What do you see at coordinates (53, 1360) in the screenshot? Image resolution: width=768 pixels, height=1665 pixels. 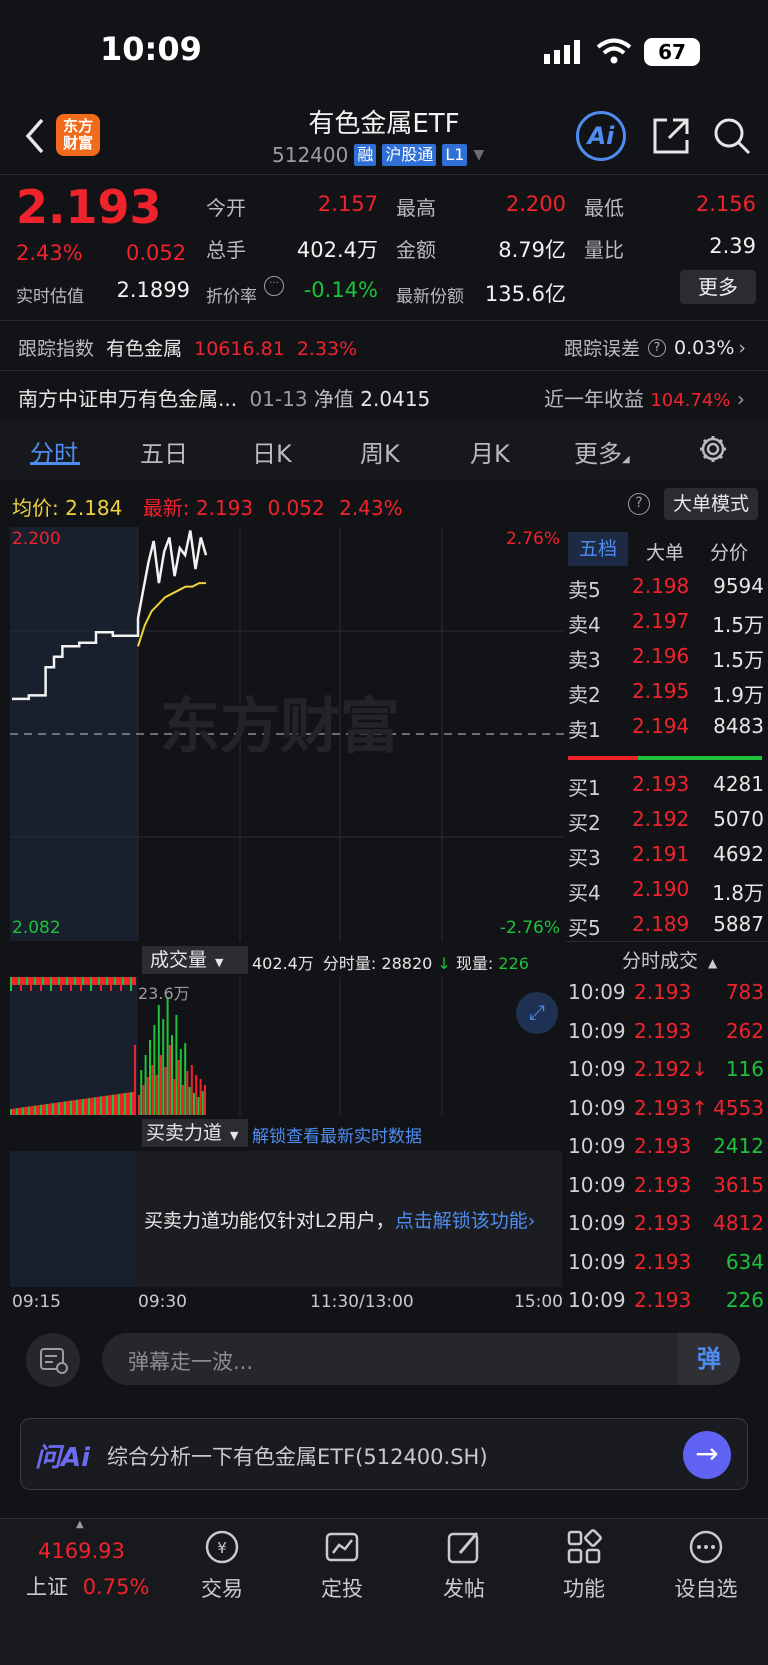 I see `danmu-settings-button` at bounding box center [53, 1360].